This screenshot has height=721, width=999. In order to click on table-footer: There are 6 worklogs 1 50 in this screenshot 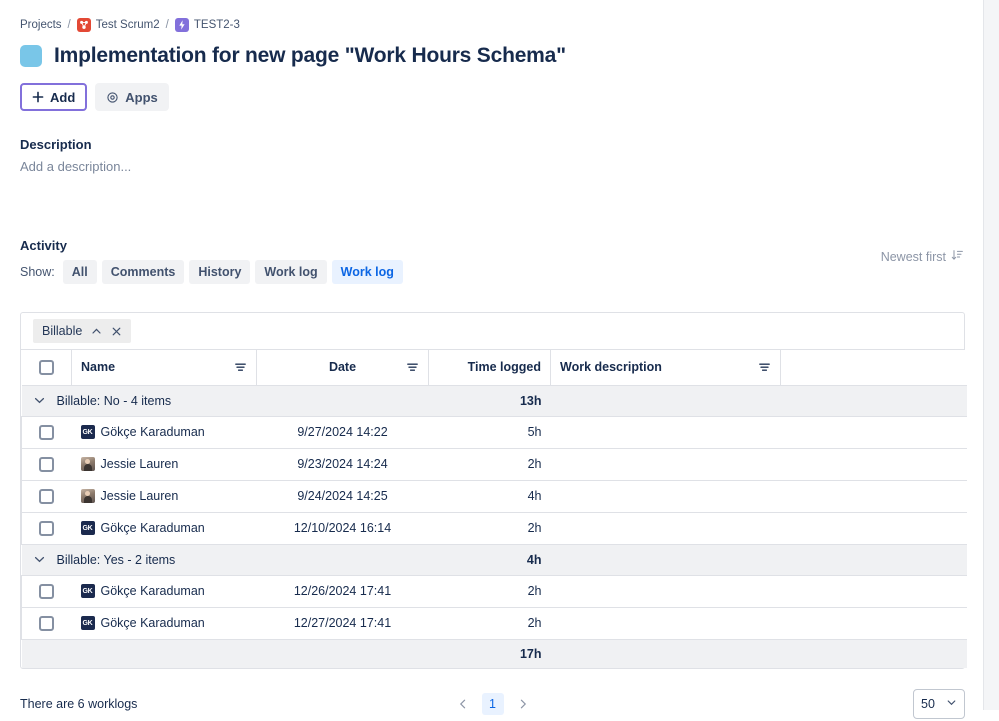, I will do `click(492, 704)`.